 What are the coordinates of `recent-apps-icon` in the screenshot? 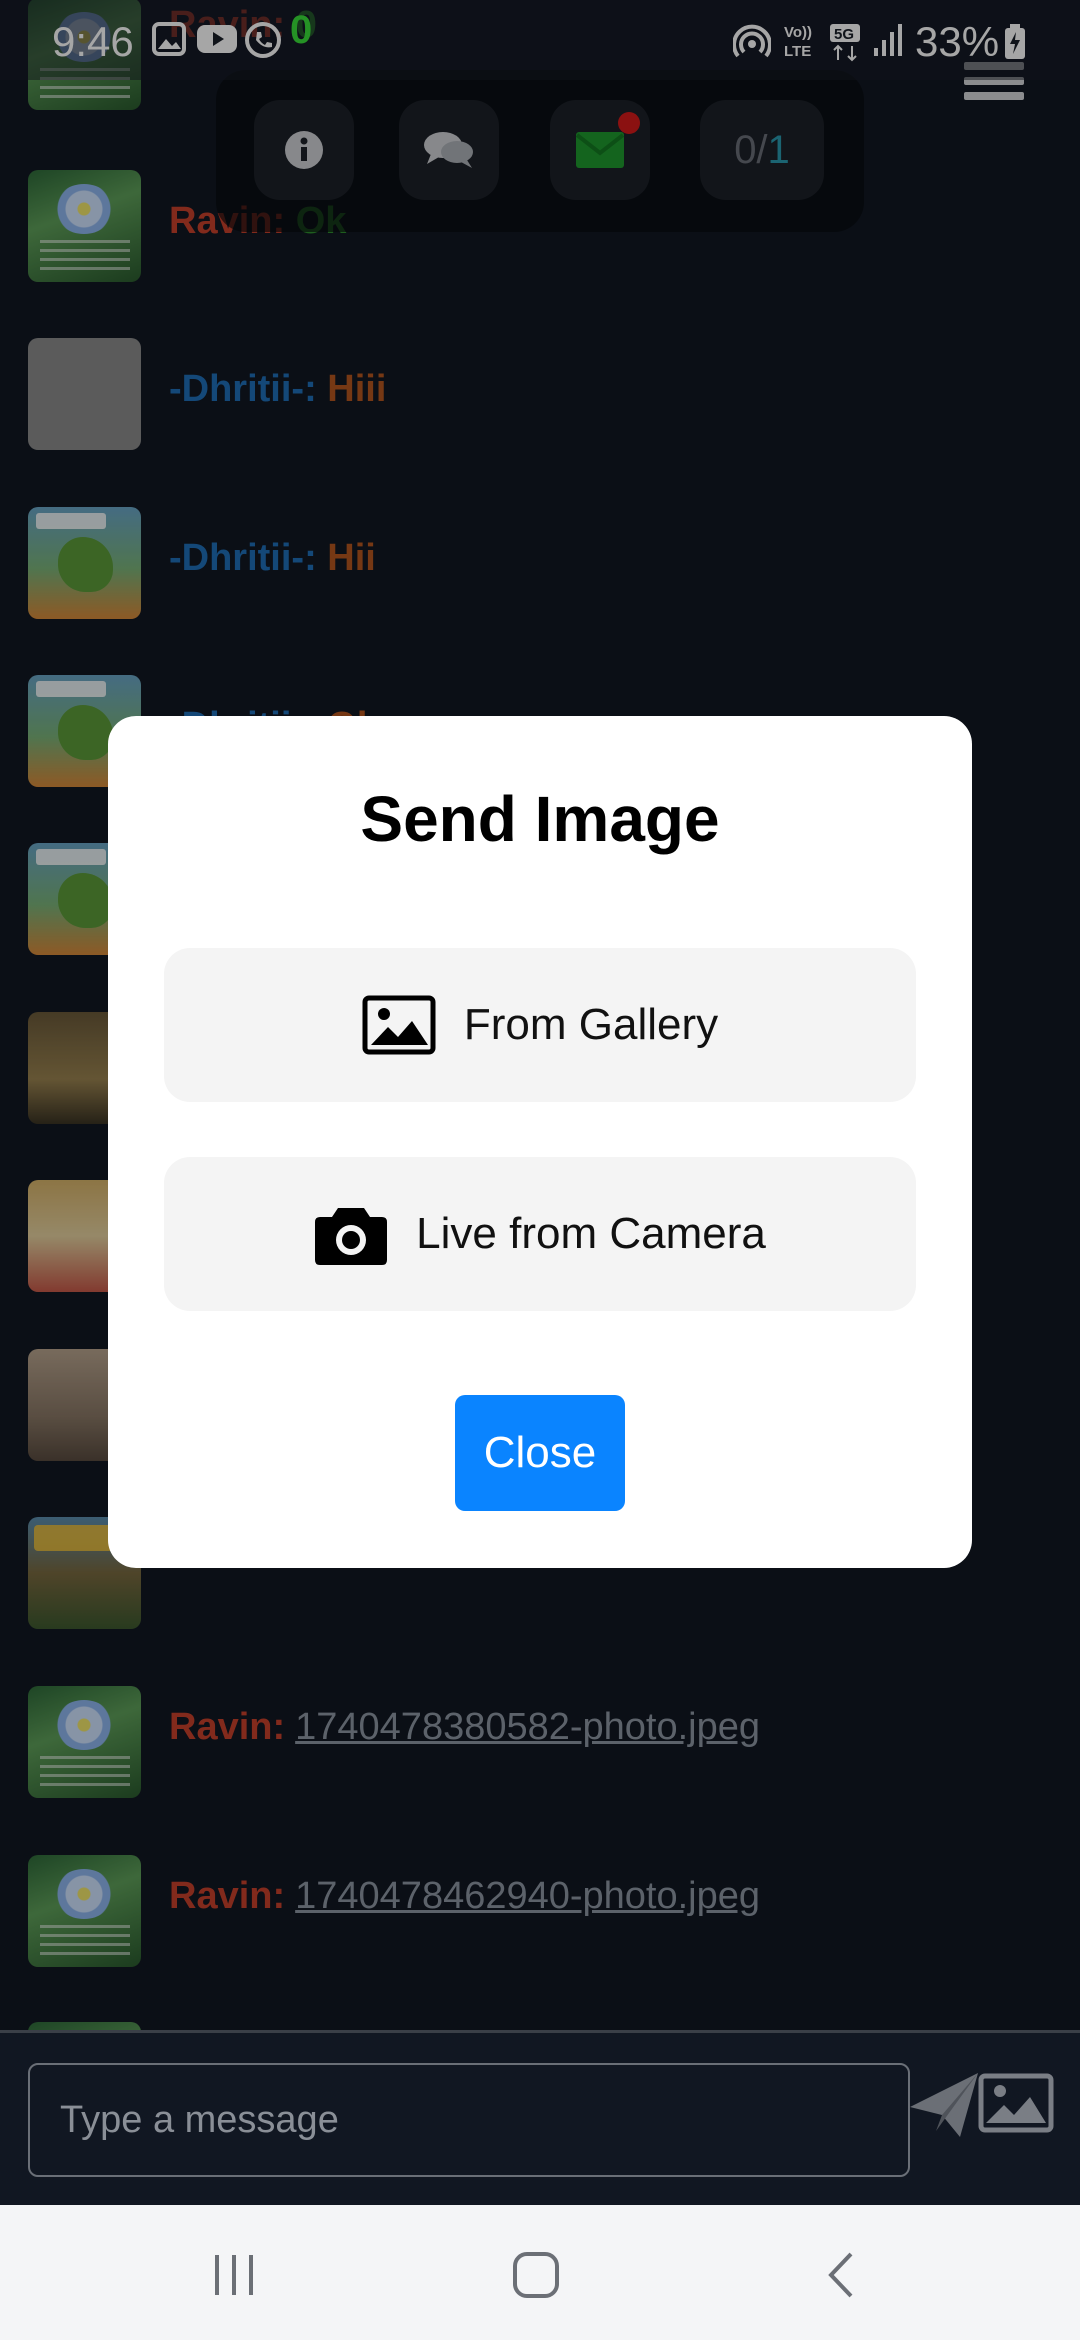 It's located at (234, 2275).